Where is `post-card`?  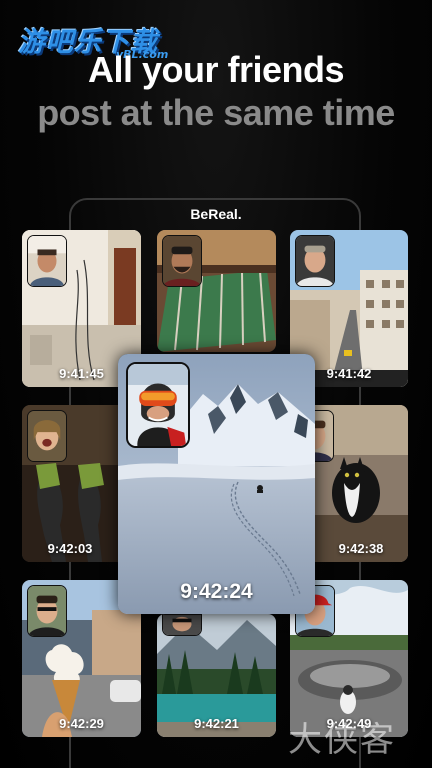
post-card is located at coordinates (216, 291).